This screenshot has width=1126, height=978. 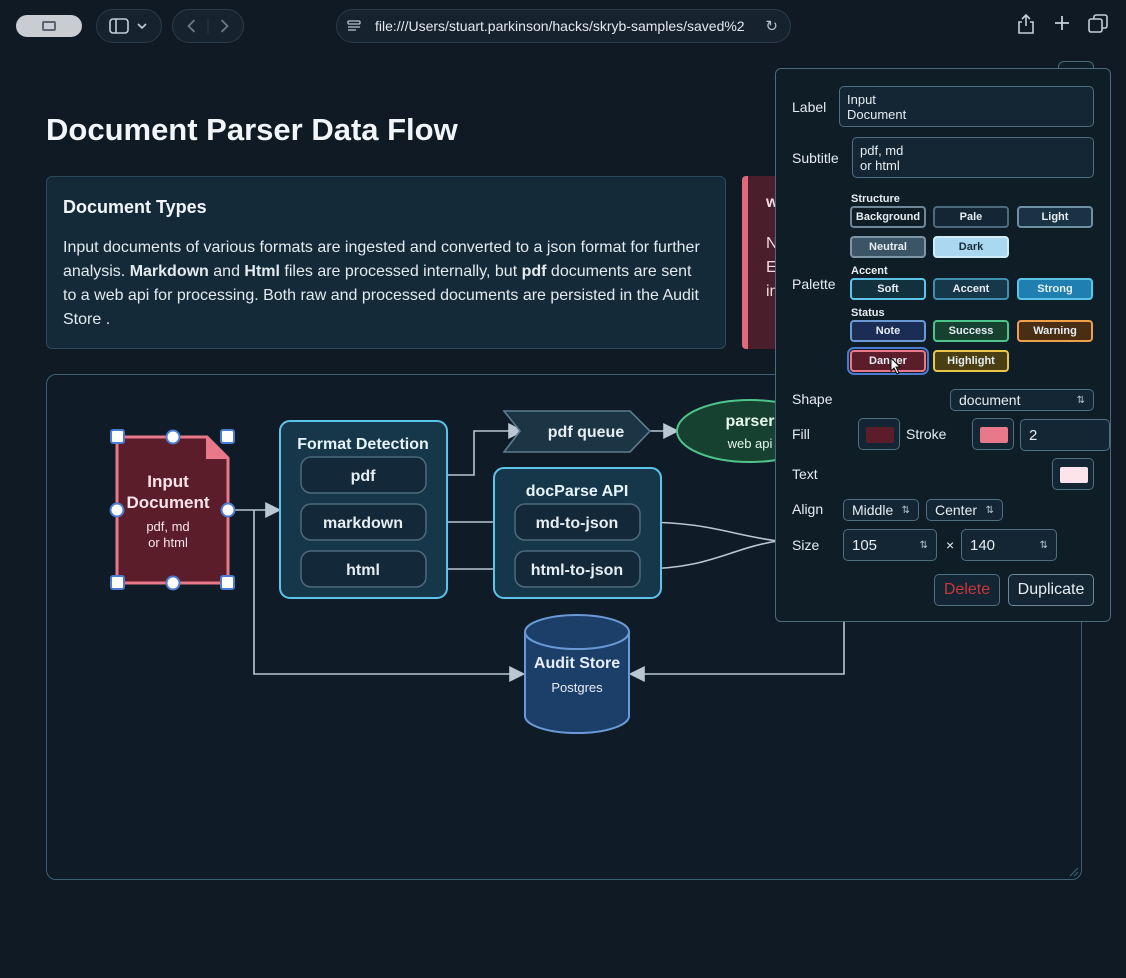 What do you see at coordinates (1022, 400) in the screenshot?
I see `shape-select: document ⇅` at bounding box center [1022, 400].